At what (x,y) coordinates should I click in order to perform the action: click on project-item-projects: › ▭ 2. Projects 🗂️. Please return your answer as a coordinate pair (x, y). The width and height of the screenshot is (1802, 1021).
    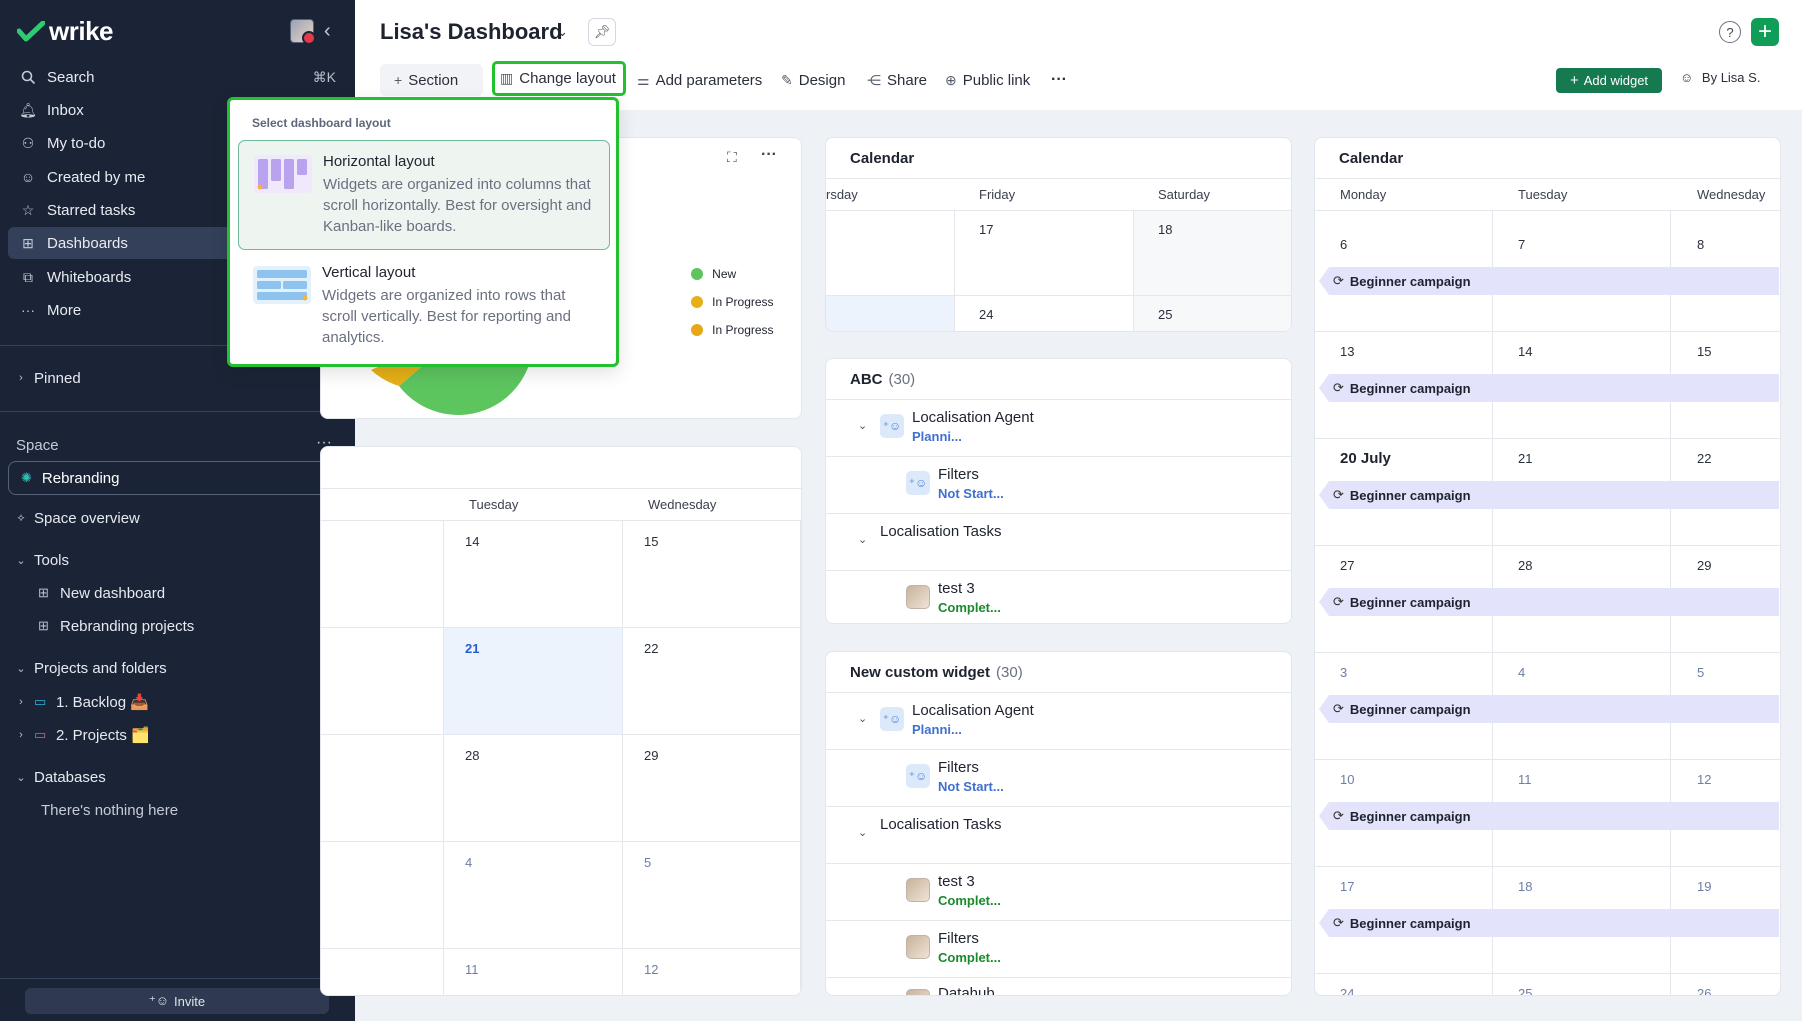
    Looking at the image, I should click on (177, 735).